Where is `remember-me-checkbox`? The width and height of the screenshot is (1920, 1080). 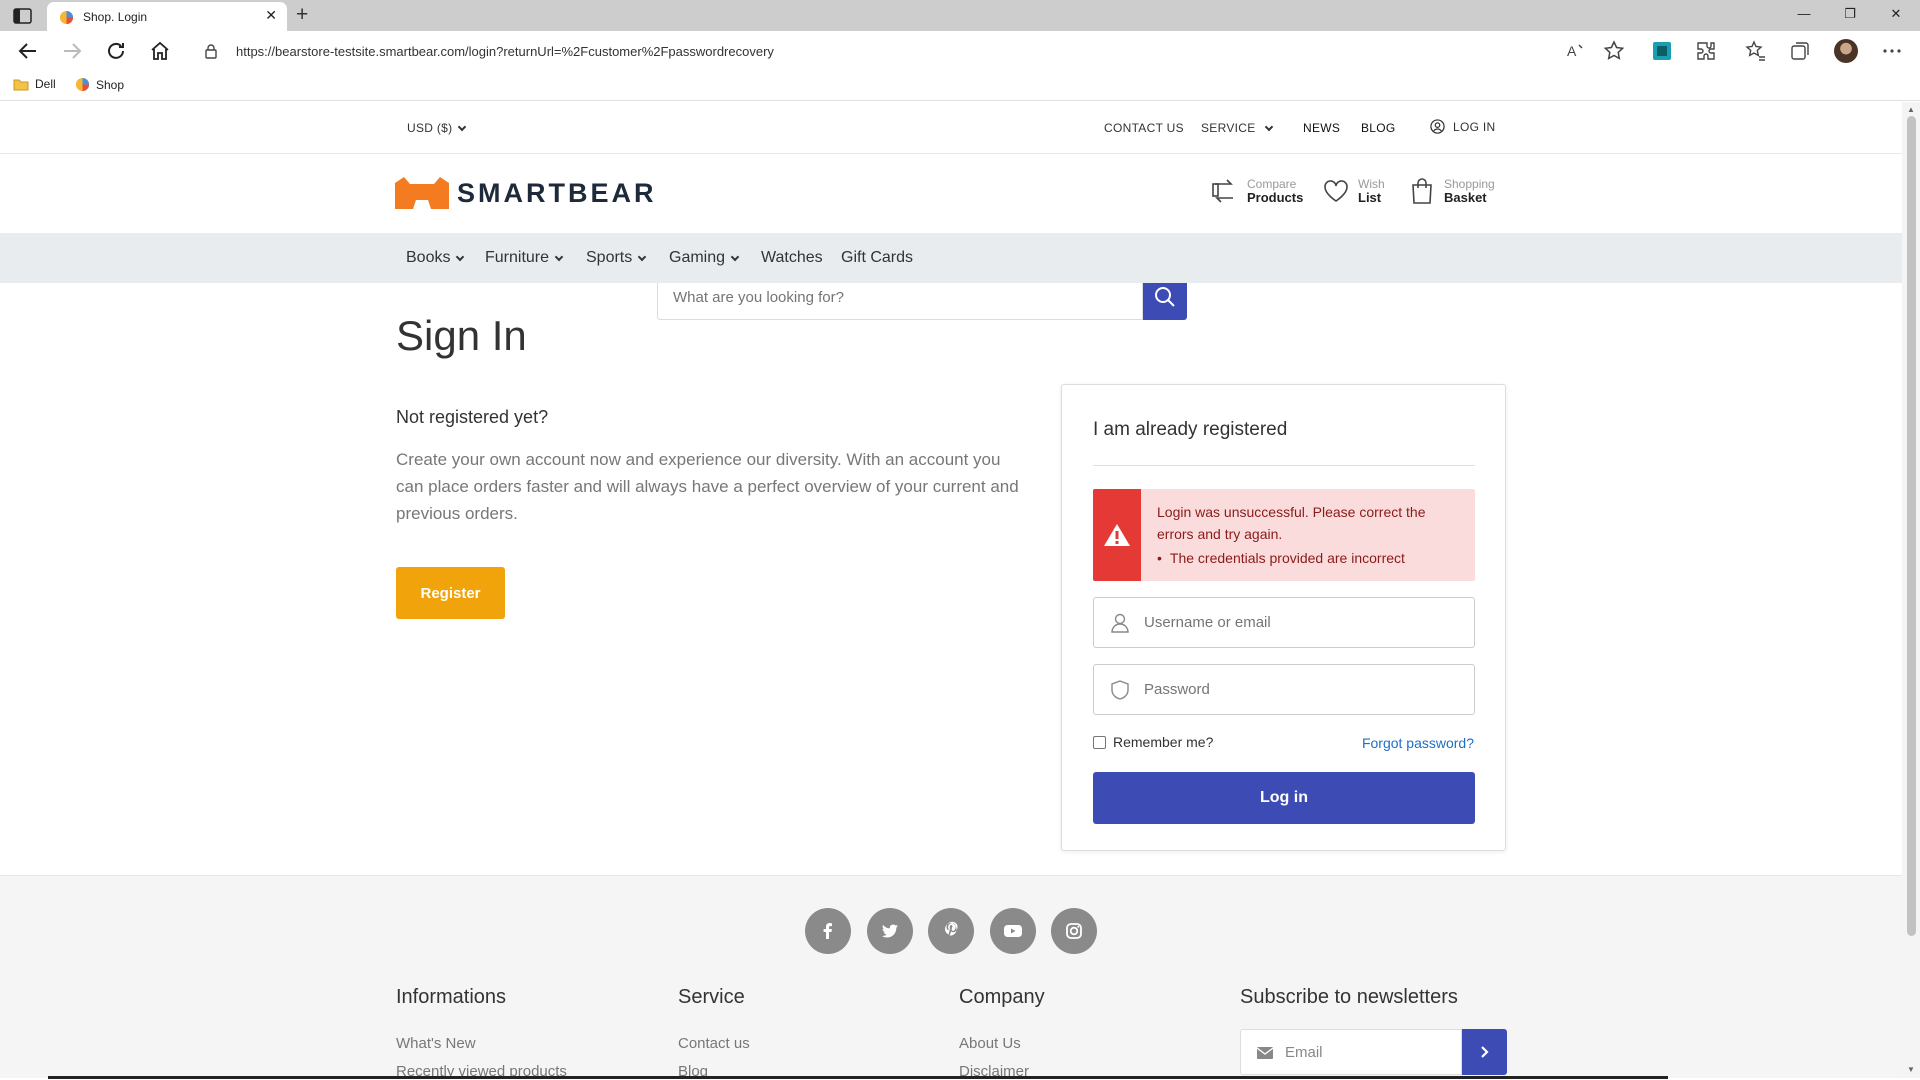 remember-me-checkbox is located at coordinates (1099, 742).